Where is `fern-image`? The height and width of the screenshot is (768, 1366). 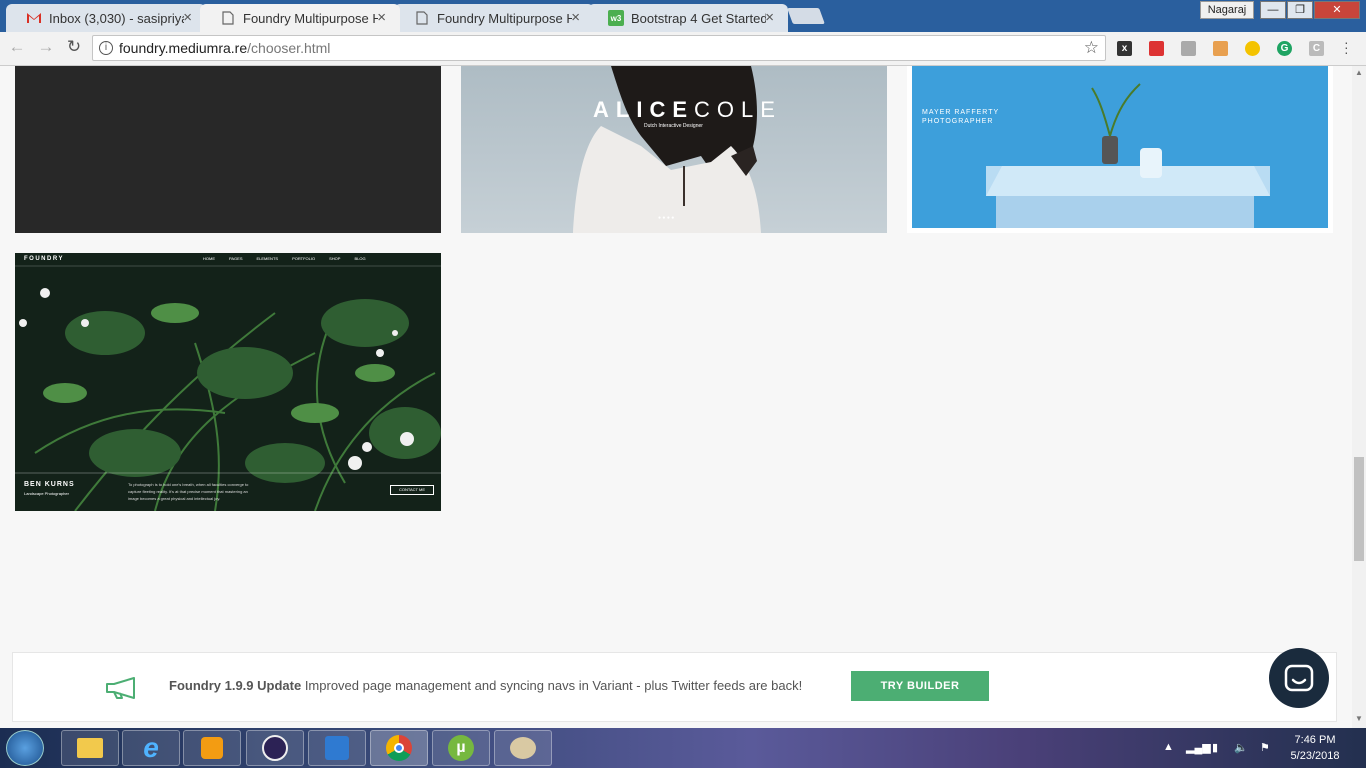 fern-image is located at coordinates (228, 382).